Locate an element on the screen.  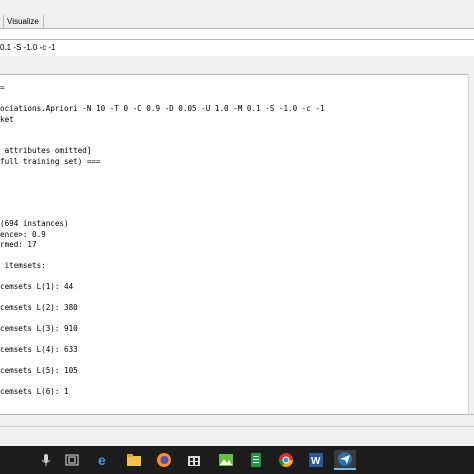
store-icon is located at coordinates (194, 460).